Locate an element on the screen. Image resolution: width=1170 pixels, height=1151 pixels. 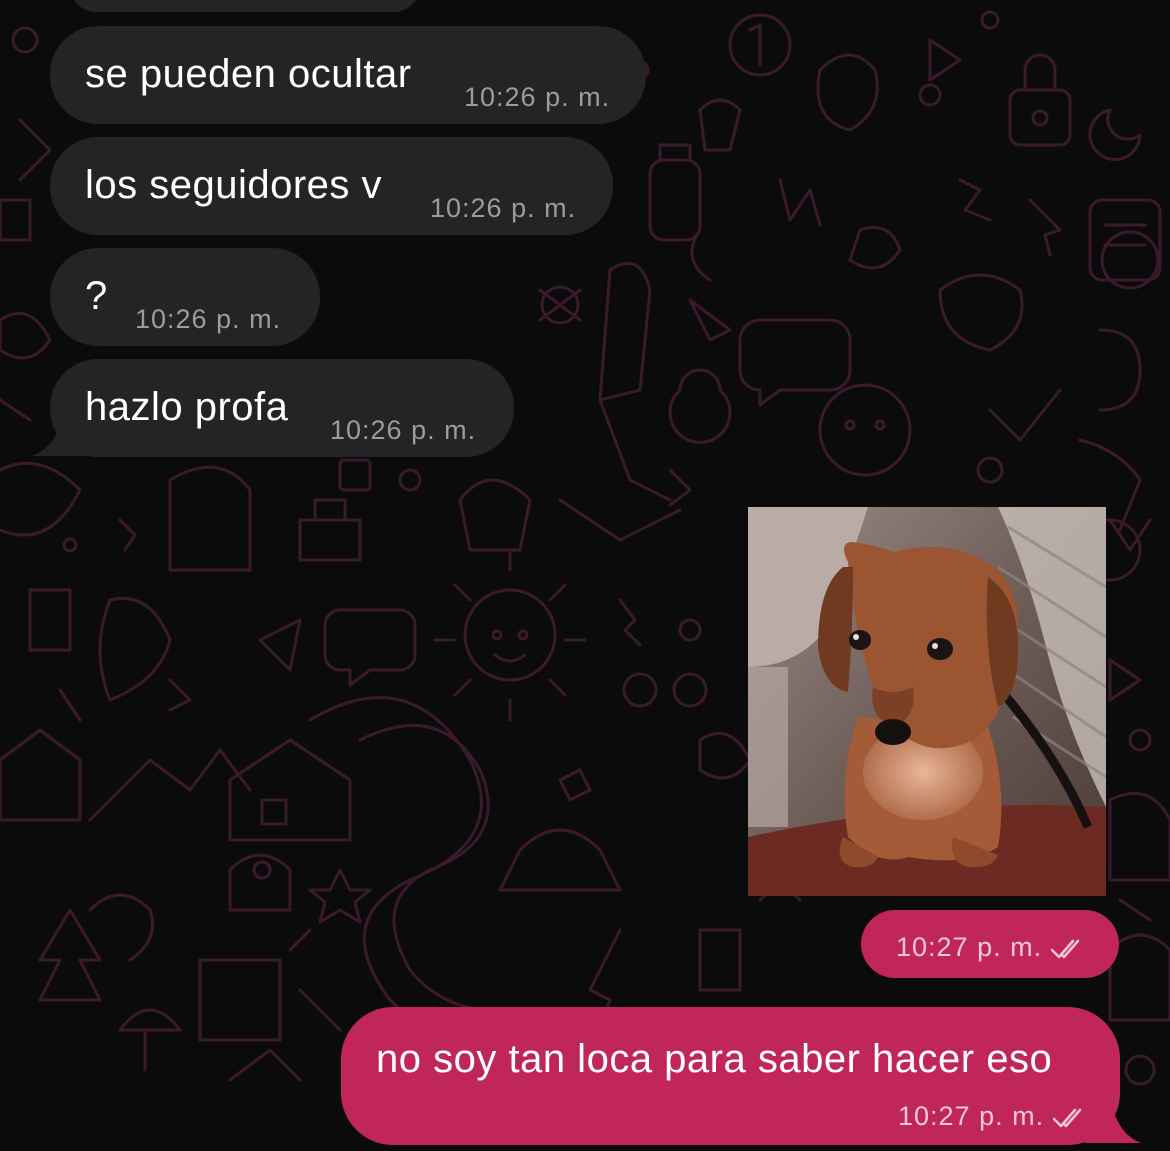
message-text: los seguidores v is located at coordinates (234, 185).